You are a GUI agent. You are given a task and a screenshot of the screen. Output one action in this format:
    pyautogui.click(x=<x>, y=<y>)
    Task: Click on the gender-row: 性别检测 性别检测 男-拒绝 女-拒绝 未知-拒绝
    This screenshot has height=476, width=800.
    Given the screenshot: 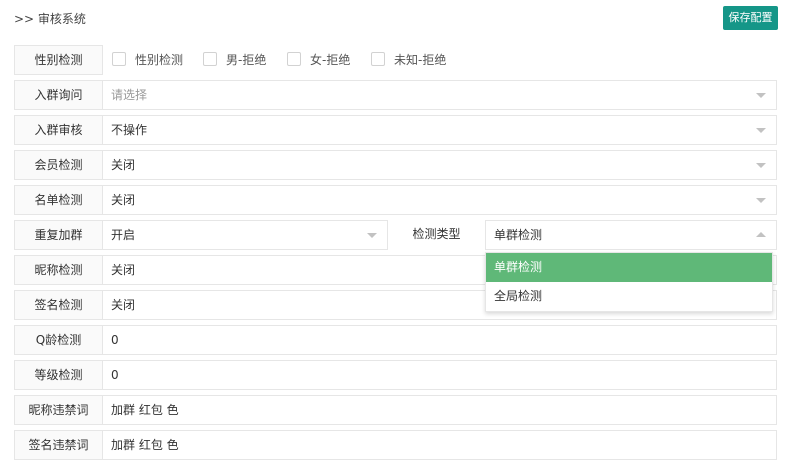 What is the action you would take?
    pyautogui.click(x=395, y=60)
    